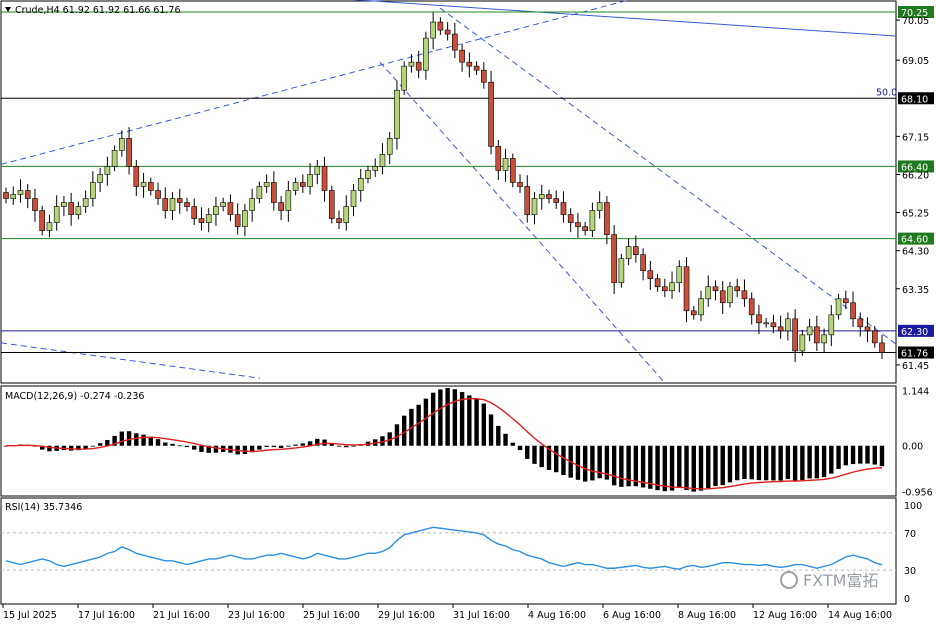 The height and width of the screenshot is (624, 936). Describe the element at coordinates (915, 175) in the screenshot. I see `price-tick-3: 66.20` at that location.